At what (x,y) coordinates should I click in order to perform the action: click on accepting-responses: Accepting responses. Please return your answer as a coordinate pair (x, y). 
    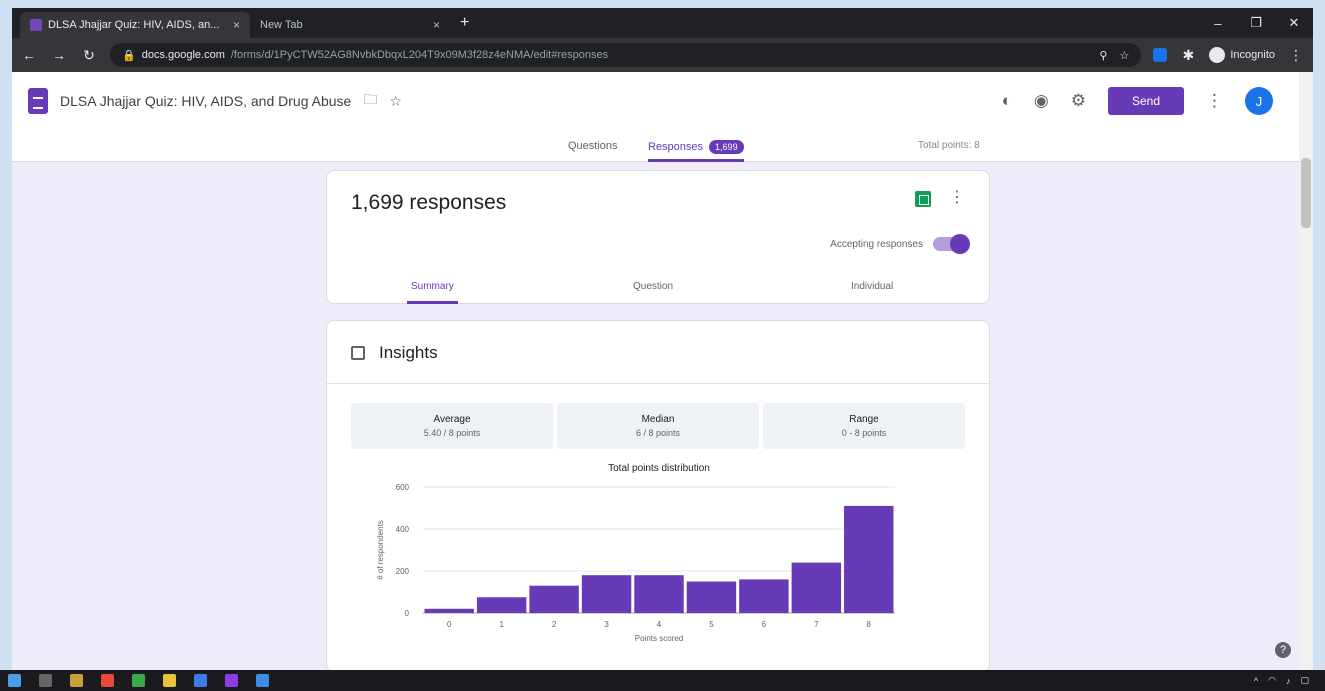
    Looking at the image, I should click on (900, 244).